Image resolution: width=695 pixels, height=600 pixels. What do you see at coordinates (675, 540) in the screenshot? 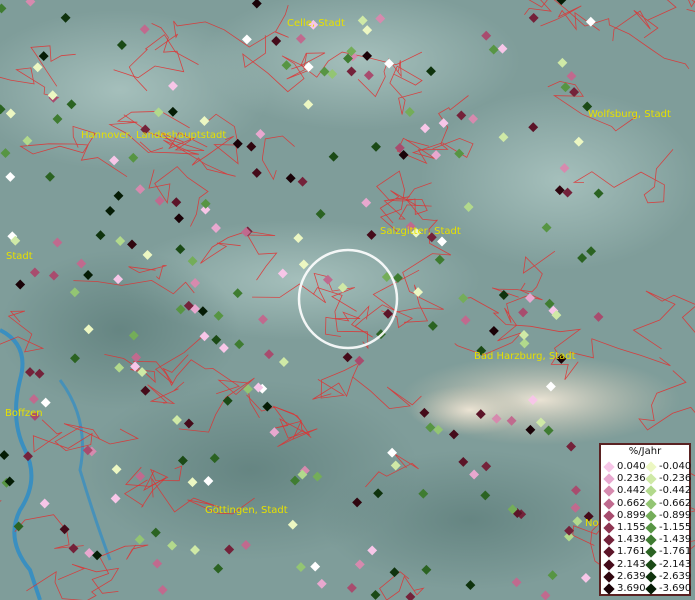
I see `legend-value: -1.439` at bounding box center [675, 540].